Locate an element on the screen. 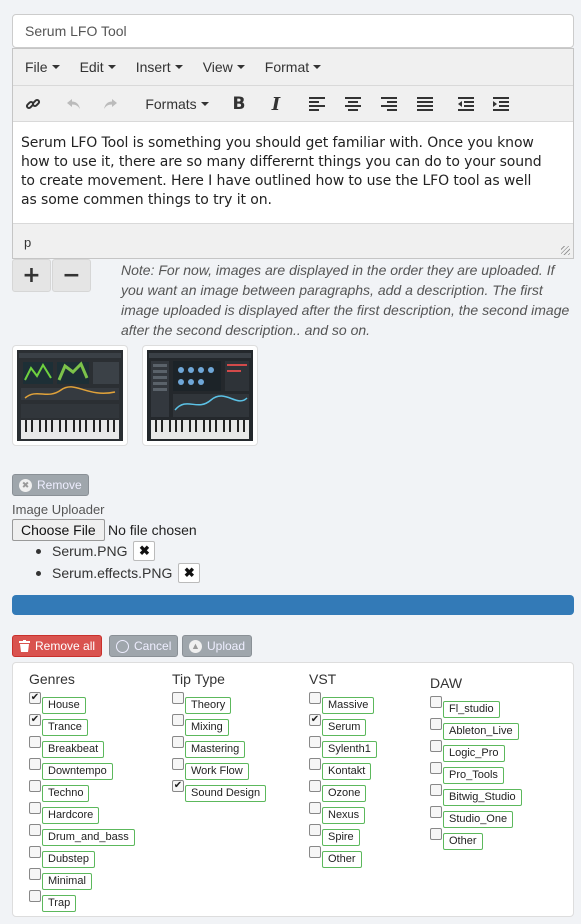 The height and width of the screenshot is (924, 581). resize-handle-icon is located at coordinates (565, 250).